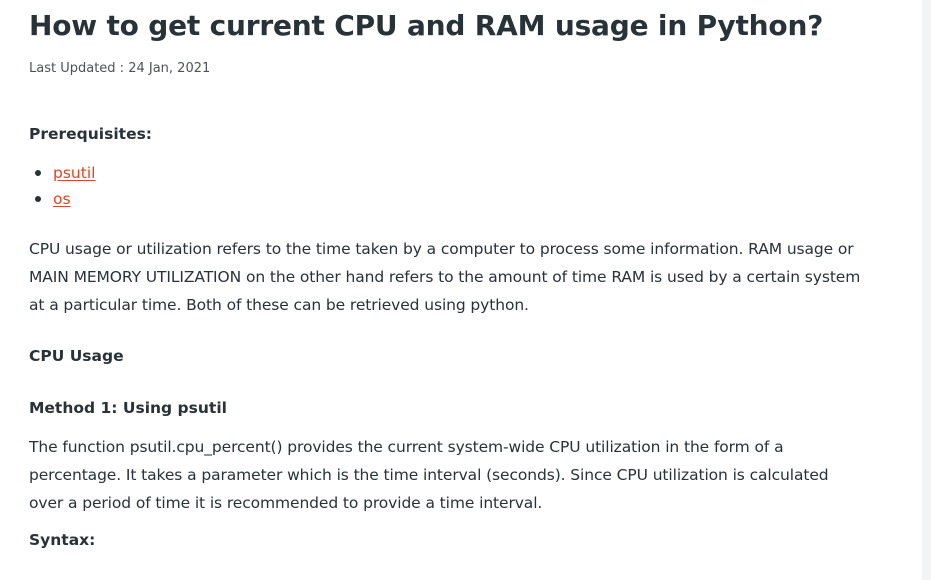 The image size is (931, 580). Describe the element at coordinates (926, 290) in the screenshot. I see `page-scroll-gutter` at that location.